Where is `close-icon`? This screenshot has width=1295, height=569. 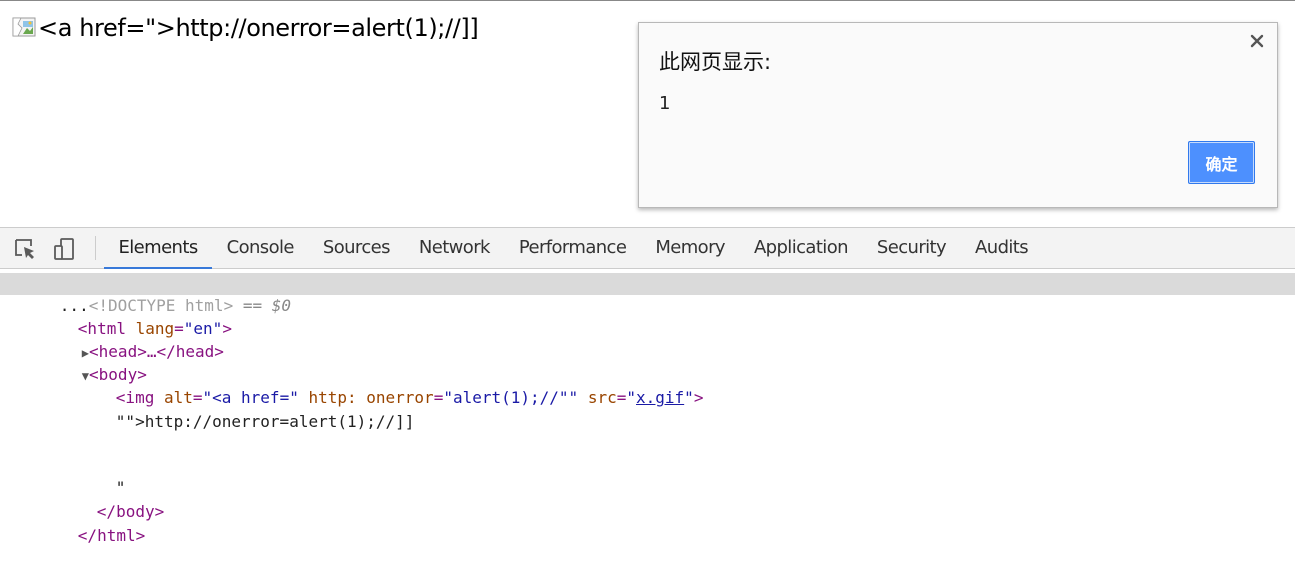 close-icon is located at coordinates (1257, 41).